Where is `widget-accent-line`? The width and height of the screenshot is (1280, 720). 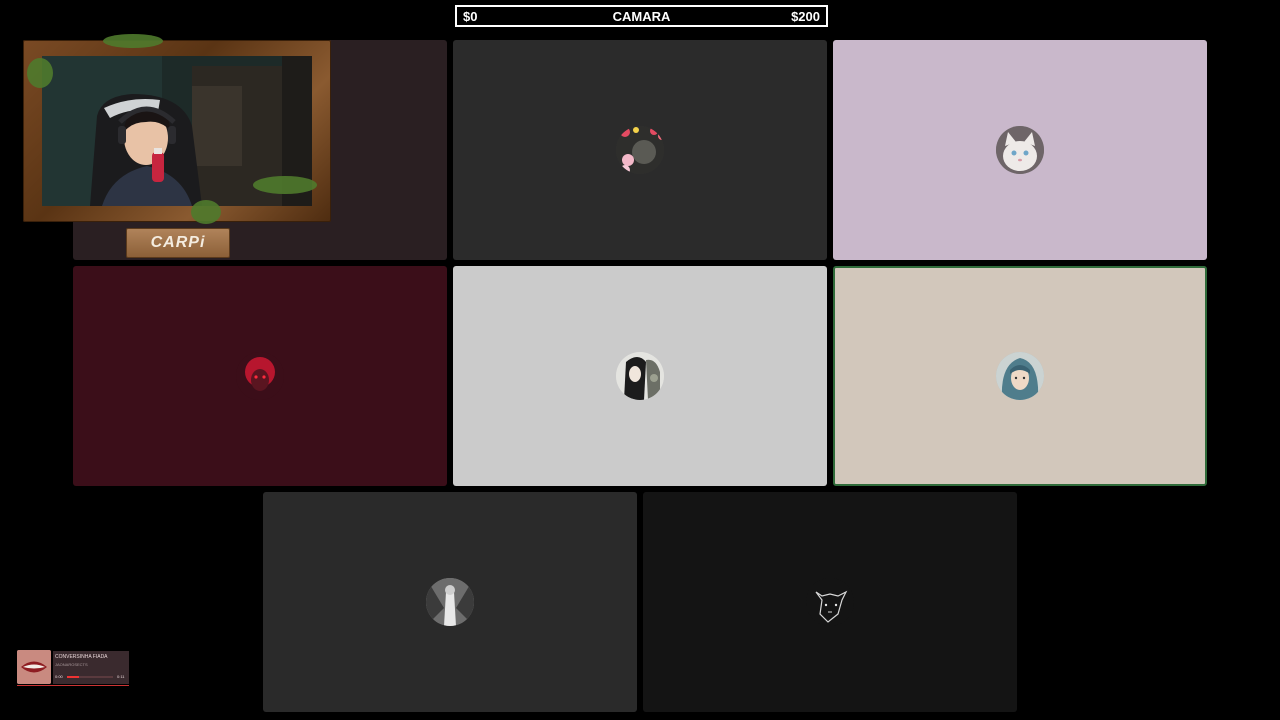
widget-accent-line is located at coordinates (73, 685).